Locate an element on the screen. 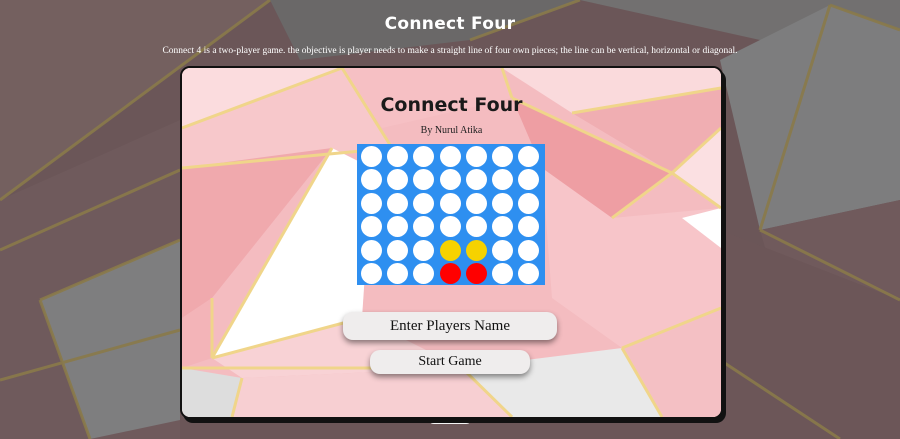 The image size is (900, 439). game-board is located at coordinates (451, 214).